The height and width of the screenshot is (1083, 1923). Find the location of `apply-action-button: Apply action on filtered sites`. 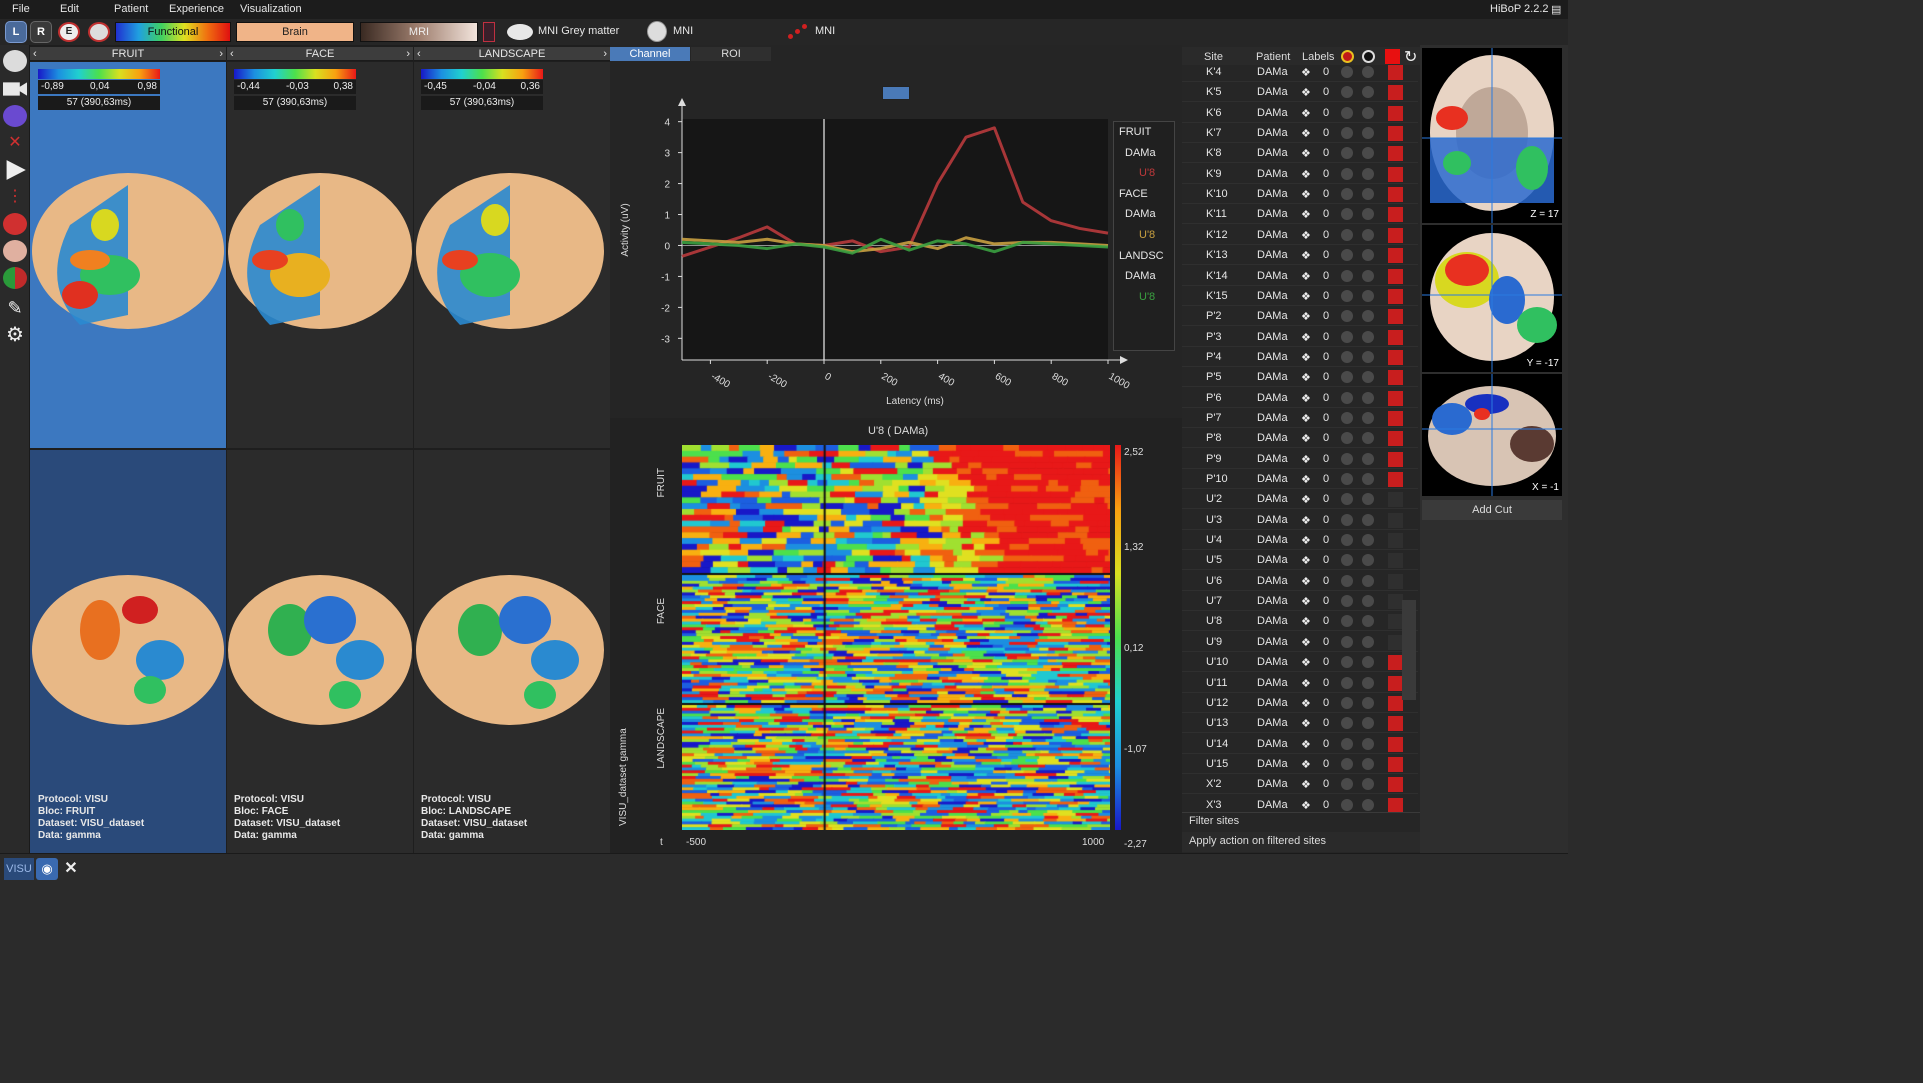

apply-action-button: Apply action on filtered sites is located at coordinates (1301, 842).